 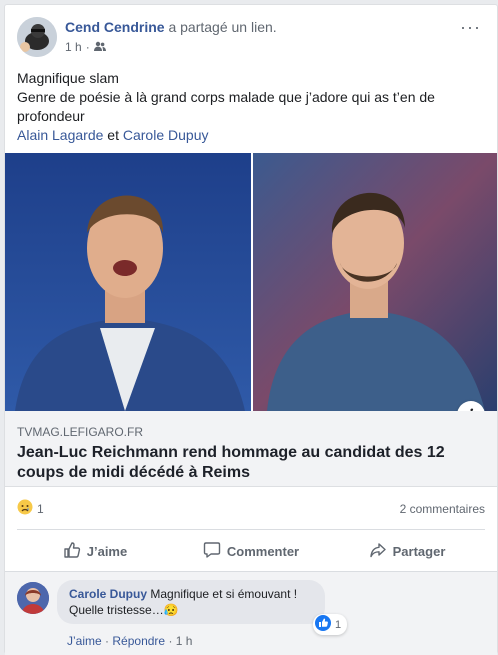 What do you see at coordinates (25, 508) in the screenshot?
I see `sad-reaction-icon` at bounding box center [25, 508].